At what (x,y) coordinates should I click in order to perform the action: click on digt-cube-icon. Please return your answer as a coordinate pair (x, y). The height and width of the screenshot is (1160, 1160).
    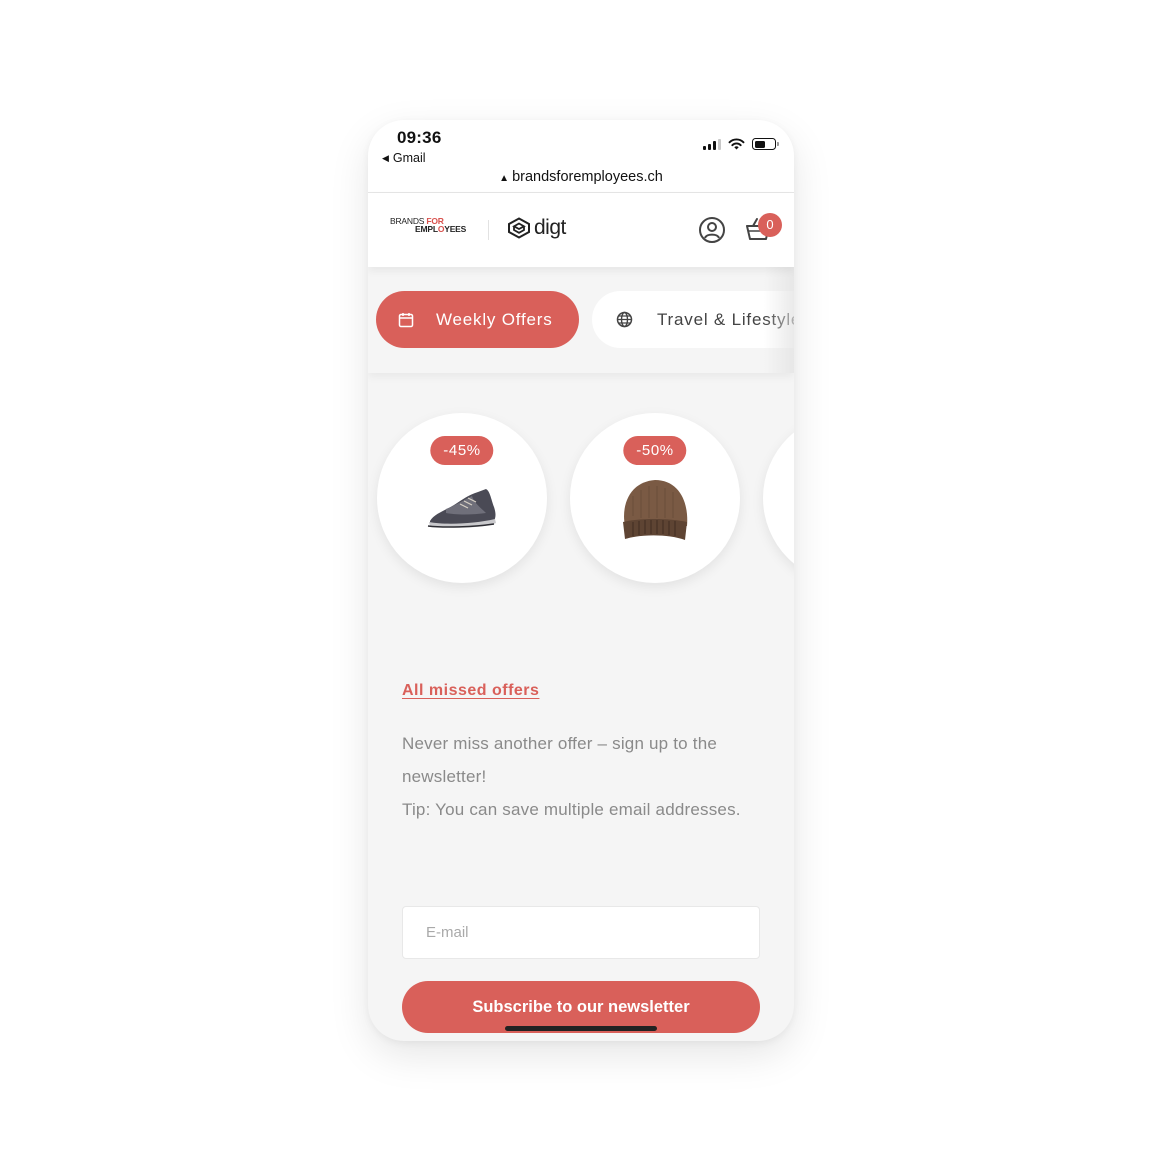
    Looking at the image, I should click on (519, 228).